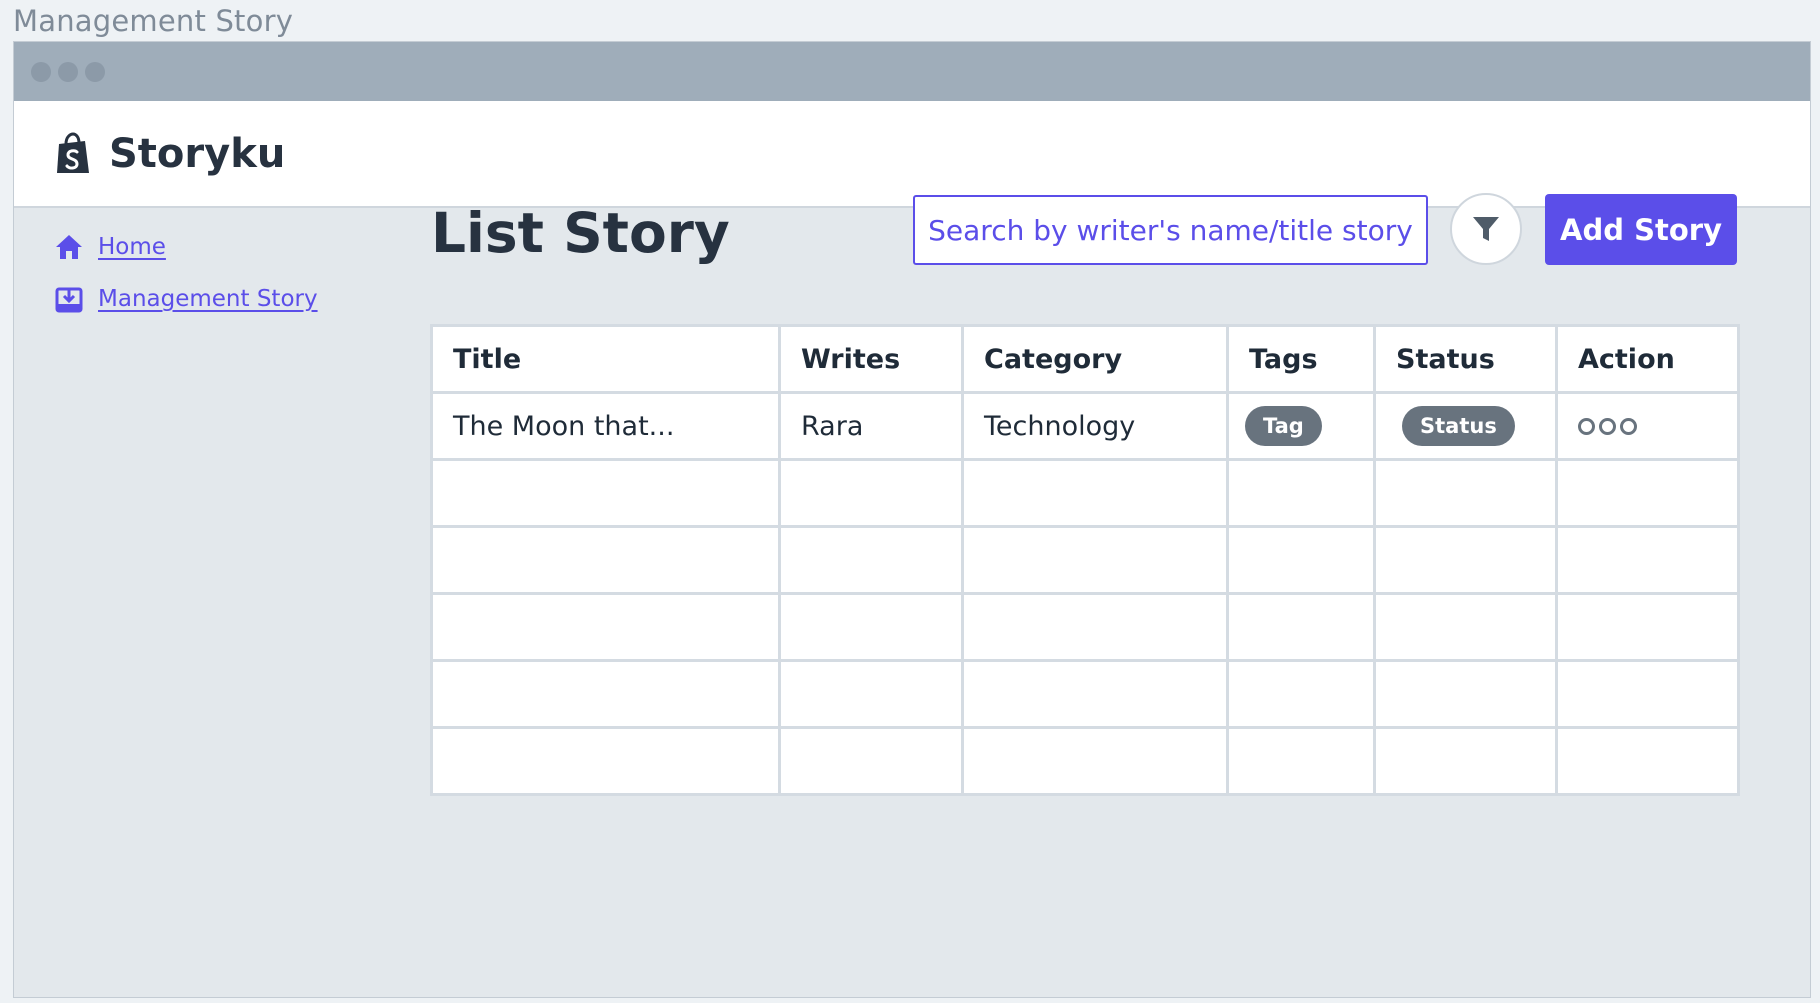 The height and width of the screenshot is (1003, 1820). I want to click on filter-icon, so click(1486, 229).